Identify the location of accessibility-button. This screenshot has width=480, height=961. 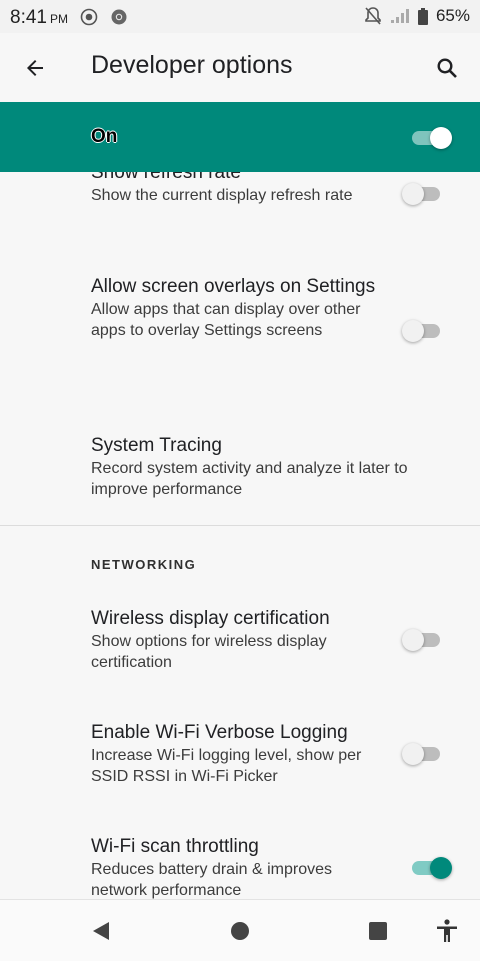
(447, 931).